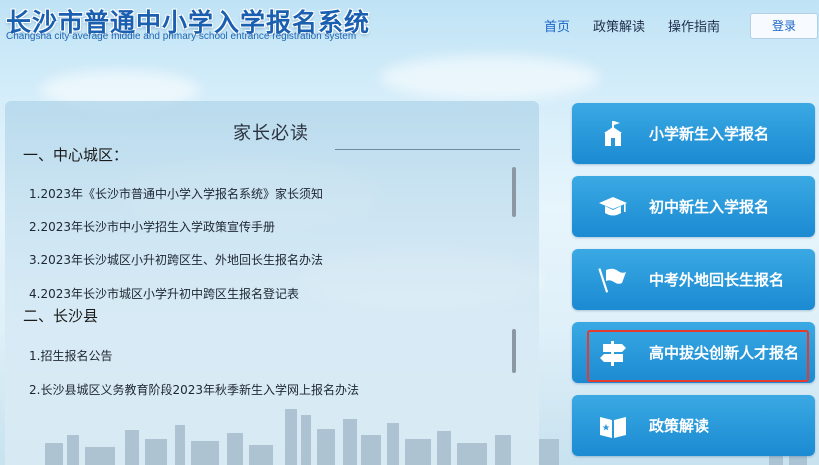 Image resolution: width=819 pixels, height=465 pixels. I want to click on top-nav: 首页 政策解读 操作指南, so click(643, 25).